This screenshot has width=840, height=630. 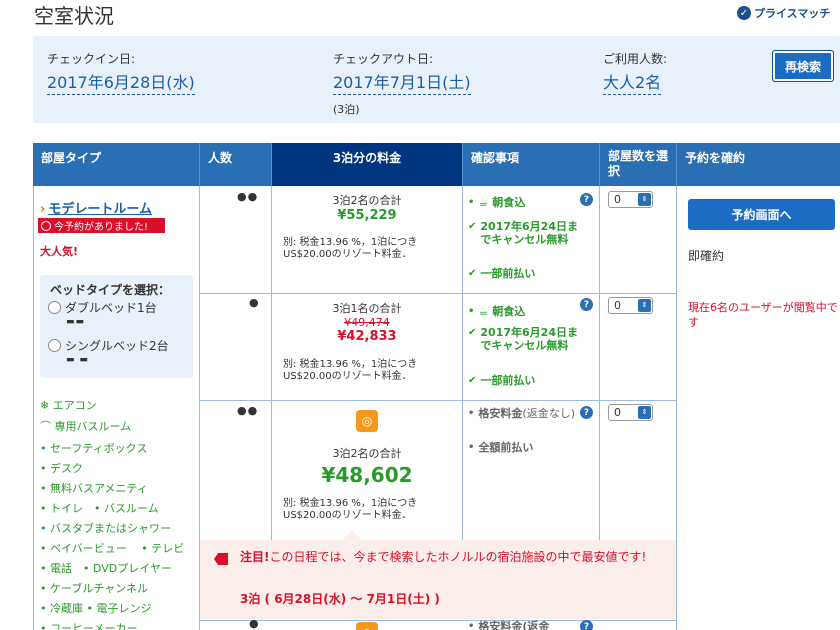 What do you see at coordinates (346, 109) in the screenshot?
I see `nights-count: (3泊)` at bounding box center [346, 109].